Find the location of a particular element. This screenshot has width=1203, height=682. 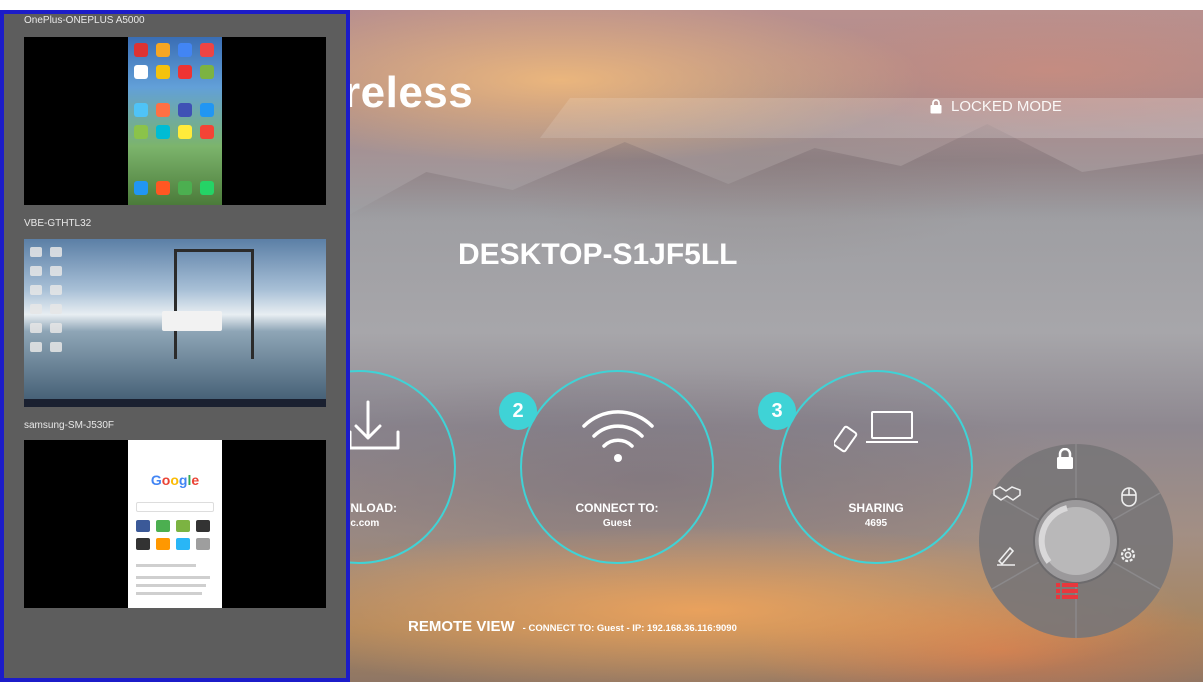

radial-settings-button is located at coordinates (1137, 564).